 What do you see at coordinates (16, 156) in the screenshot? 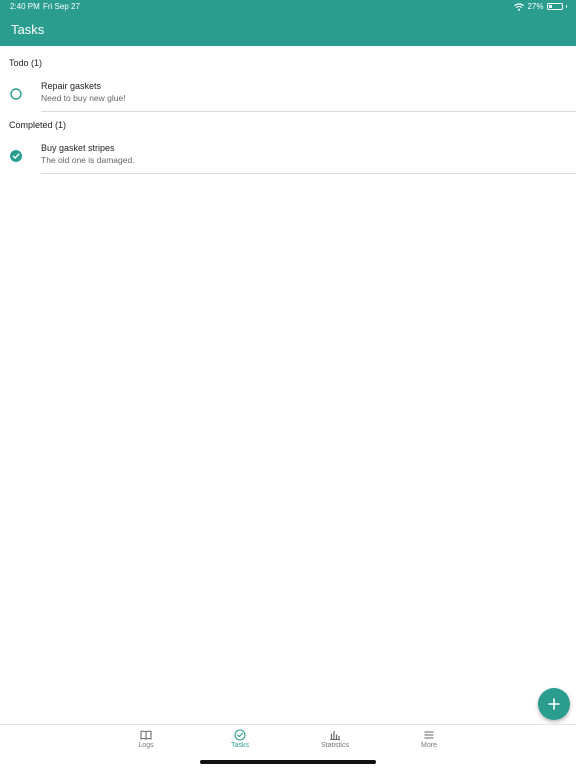
I see `checked-circle-icon` at bounding box center [16, 156].